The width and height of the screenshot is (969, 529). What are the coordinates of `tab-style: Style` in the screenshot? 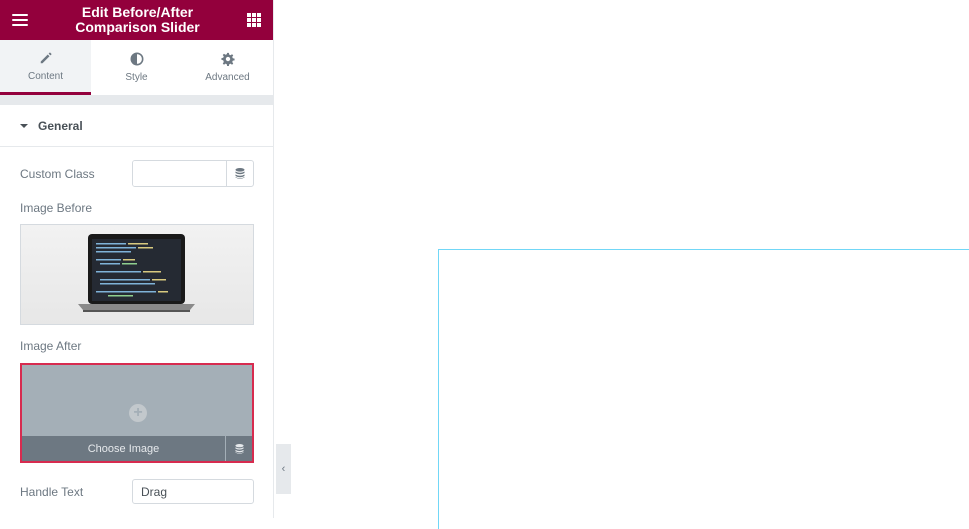 It's located at (136, 67).